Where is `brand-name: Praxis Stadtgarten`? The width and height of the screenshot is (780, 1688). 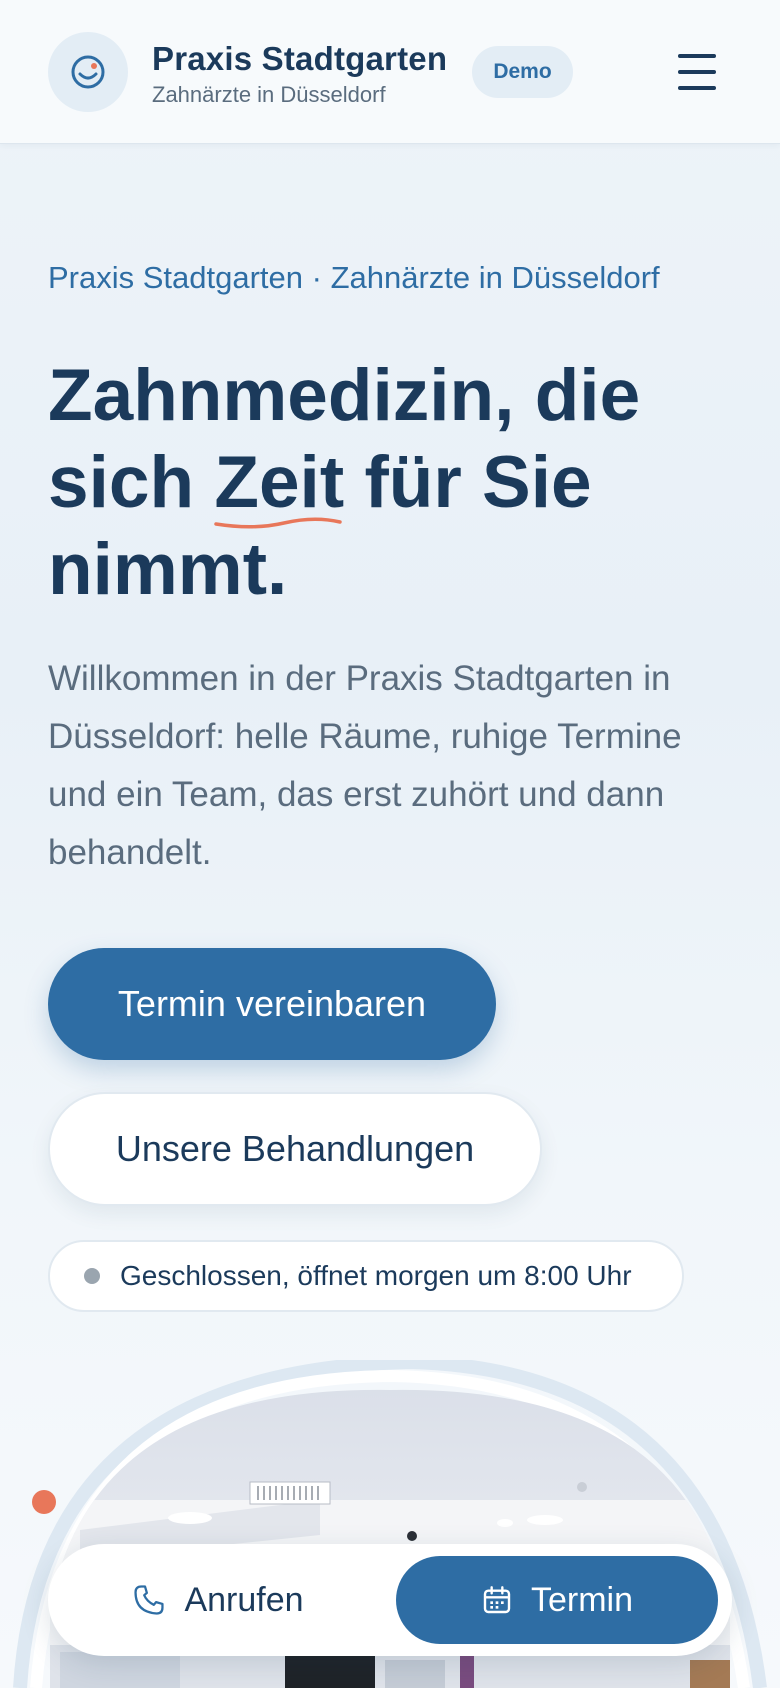 brand-name: Praxis Stadtgarten is located at coordinates (299, 59).